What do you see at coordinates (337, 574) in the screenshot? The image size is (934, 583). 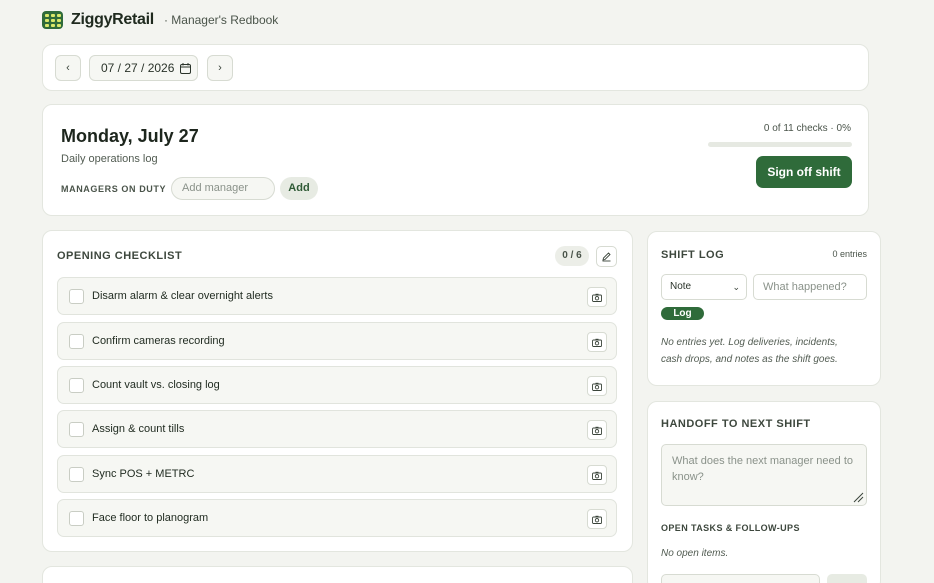 I see `next-checklist-card` at bounding box center [337, 574].